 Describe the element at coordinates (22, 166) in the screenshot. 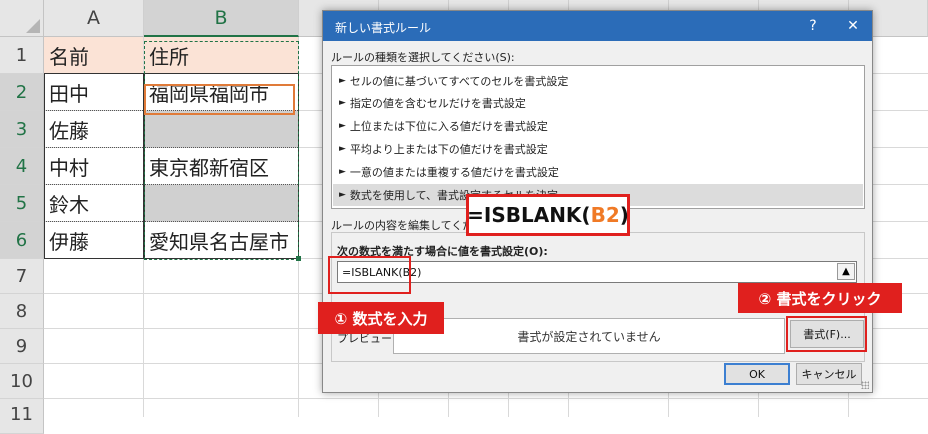

I see `row-header-4: 4` at that location.